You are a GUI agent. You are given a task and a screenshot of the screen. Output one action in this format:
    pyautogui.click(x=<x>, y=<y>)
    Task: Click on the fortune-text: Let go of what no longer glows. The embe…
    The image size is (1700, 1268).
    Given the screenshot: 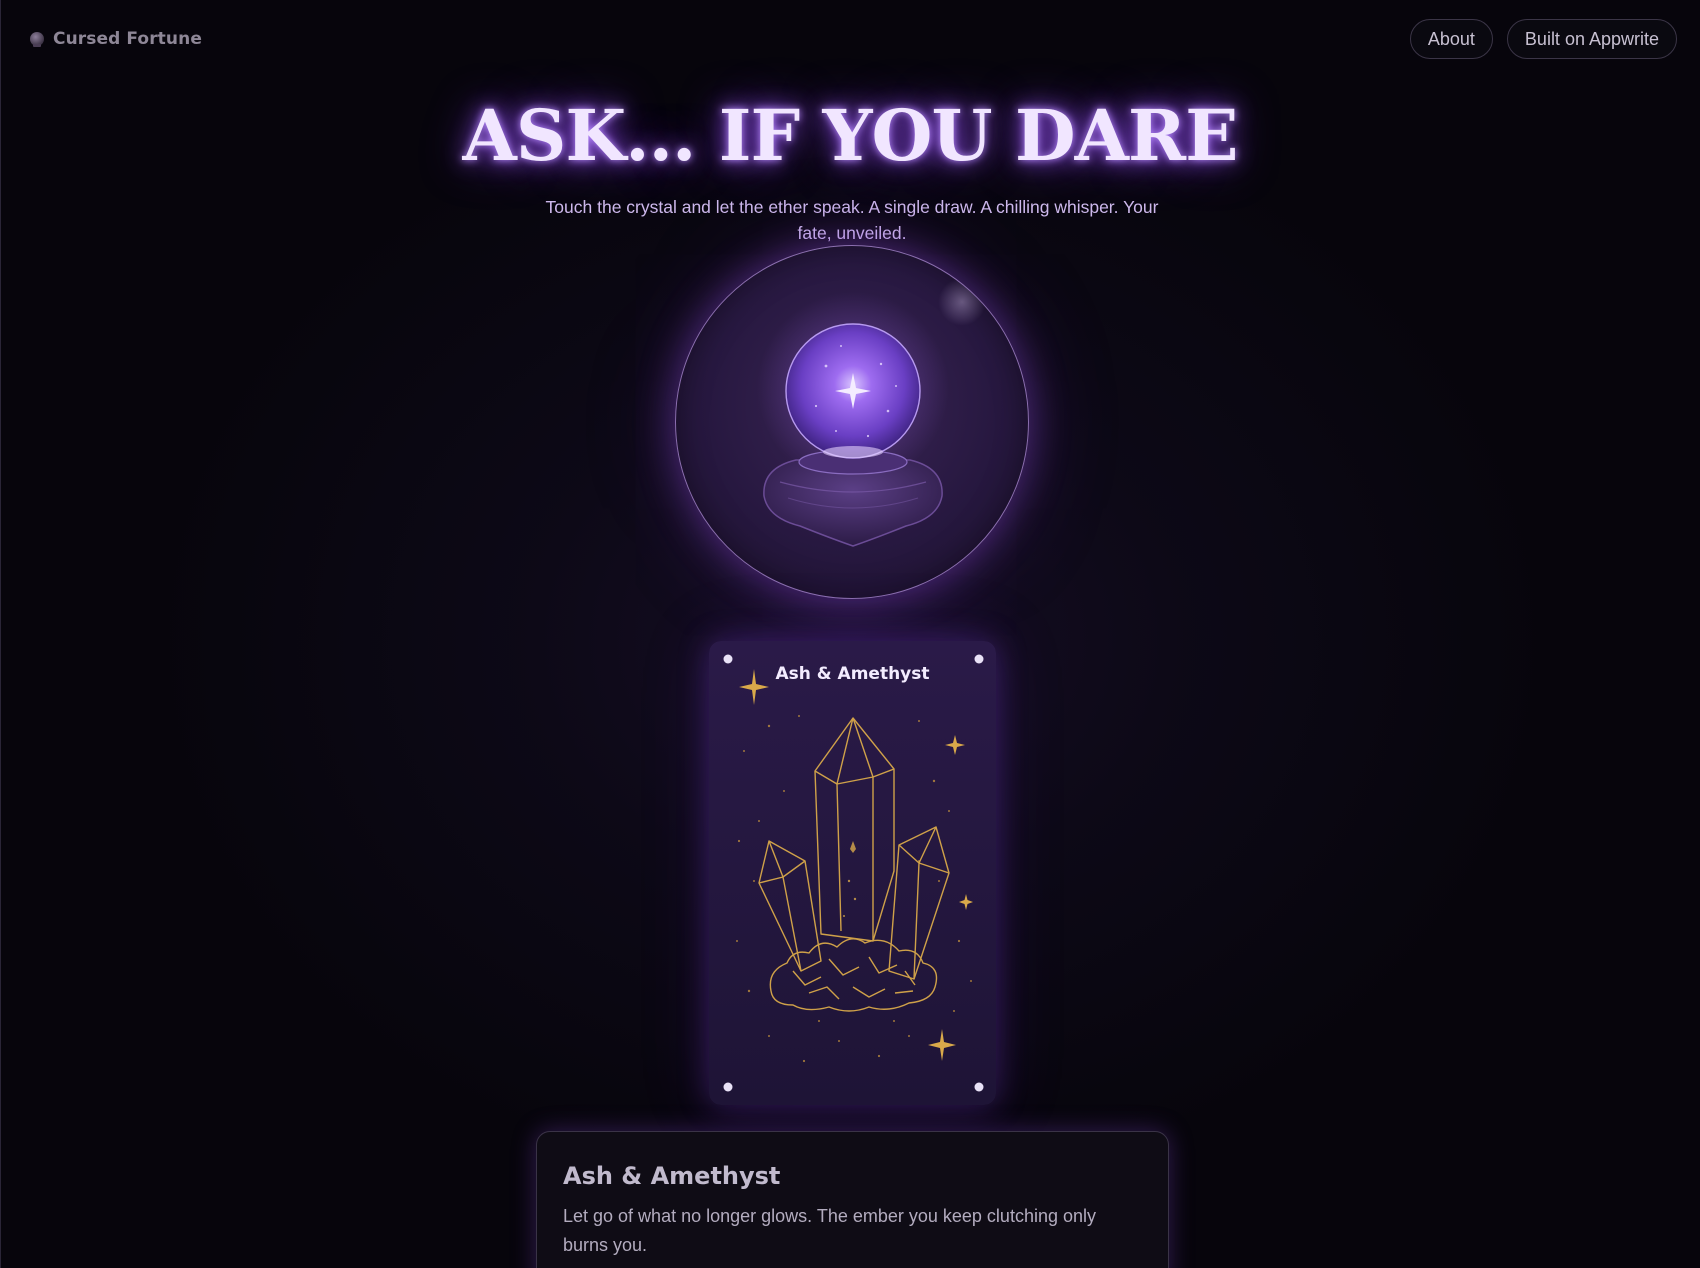 What is the action you would take?
    pyautogui.click(x=829, y=1230)
    